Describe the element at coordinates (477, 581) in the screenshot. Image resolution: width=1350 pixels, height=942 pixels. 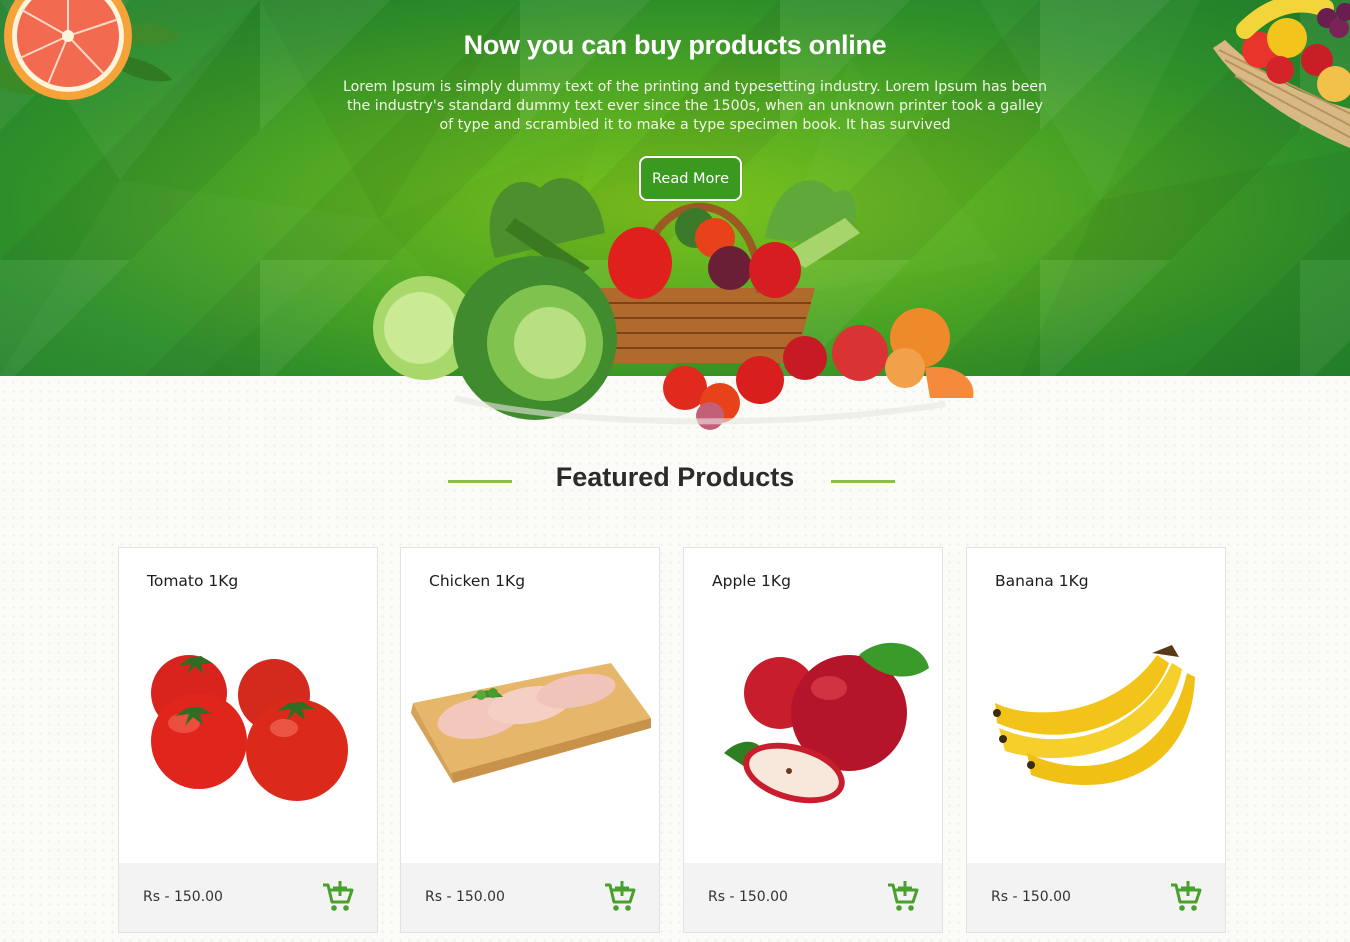
I see `product-name: Chicken 1Kg` at that location.